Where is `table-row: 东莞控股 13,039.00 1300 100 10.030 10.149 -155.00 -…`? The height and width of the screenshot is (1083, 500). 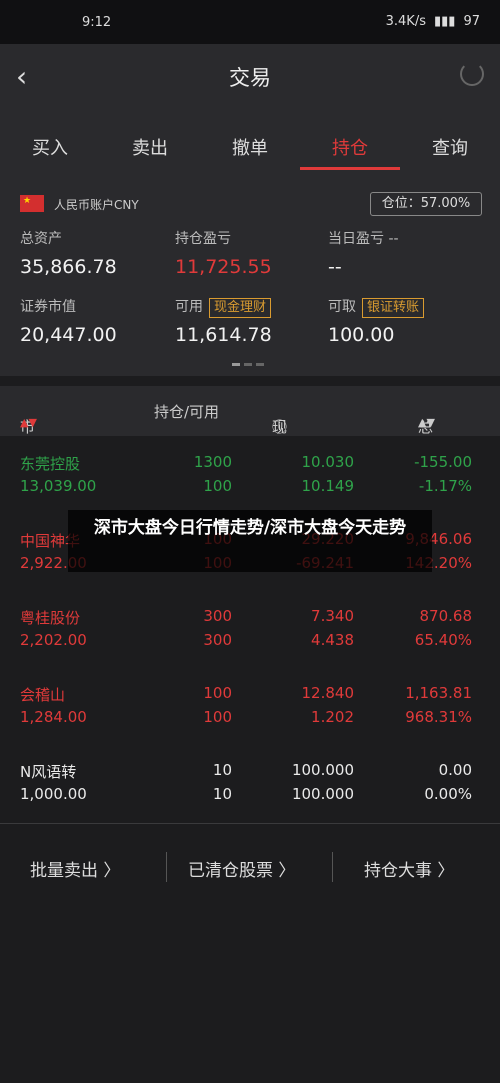 table-row: 东莞控股 13,039.00 1300 100 10.030 10.149 -155.00 -… is located at coordinates (250, 477).